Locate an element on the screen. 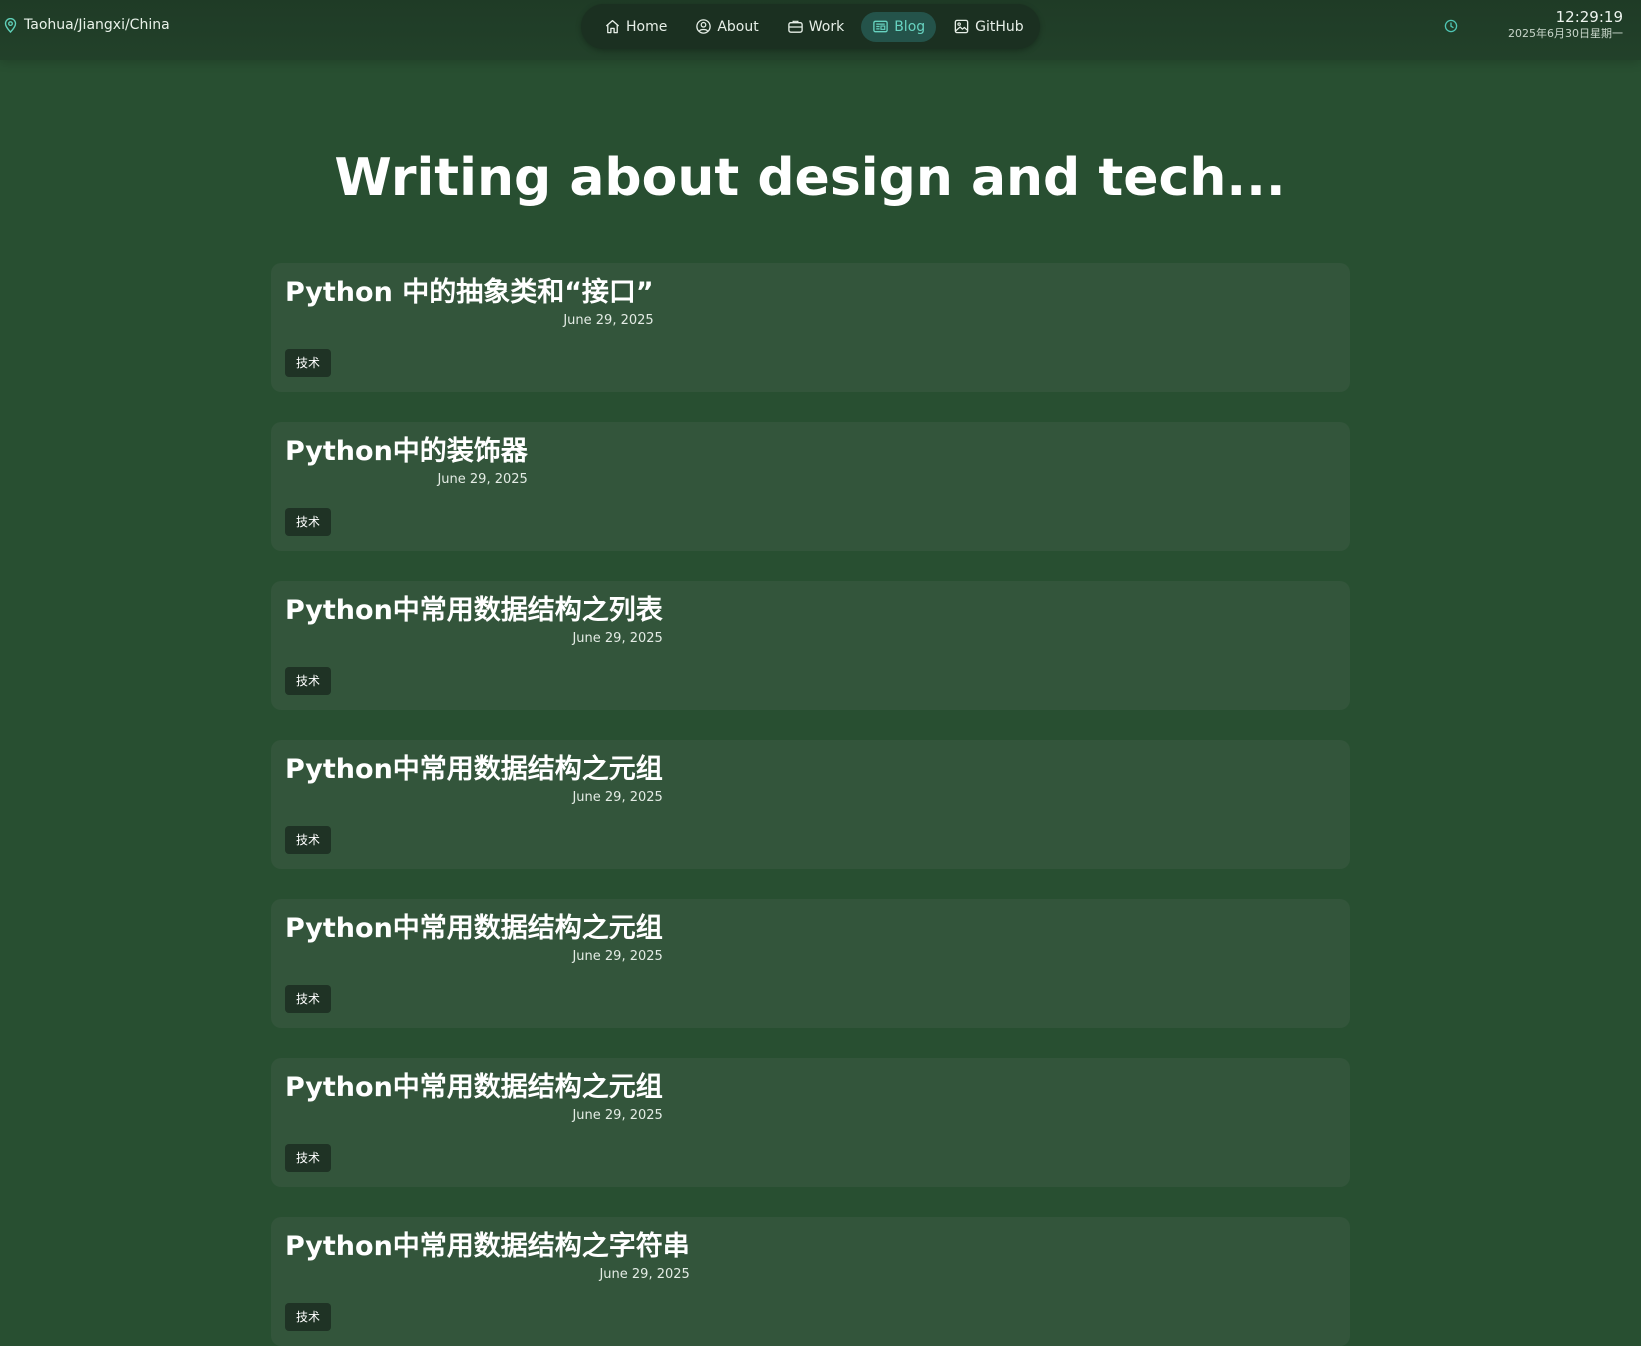  main-nav: Home About Work Blog GitHub is located at coordinates (810, 26).